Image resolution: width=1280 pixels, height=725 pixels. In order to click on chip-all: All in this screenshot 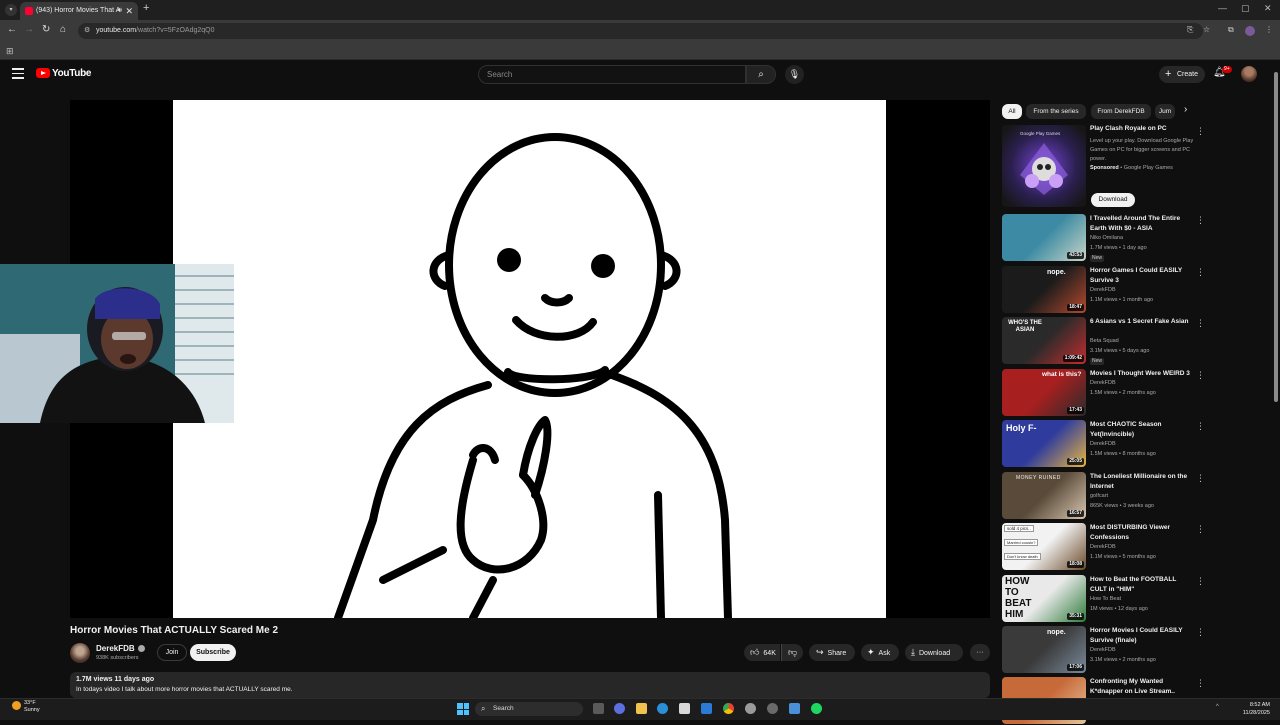, I will do `click(1012, 111)`.